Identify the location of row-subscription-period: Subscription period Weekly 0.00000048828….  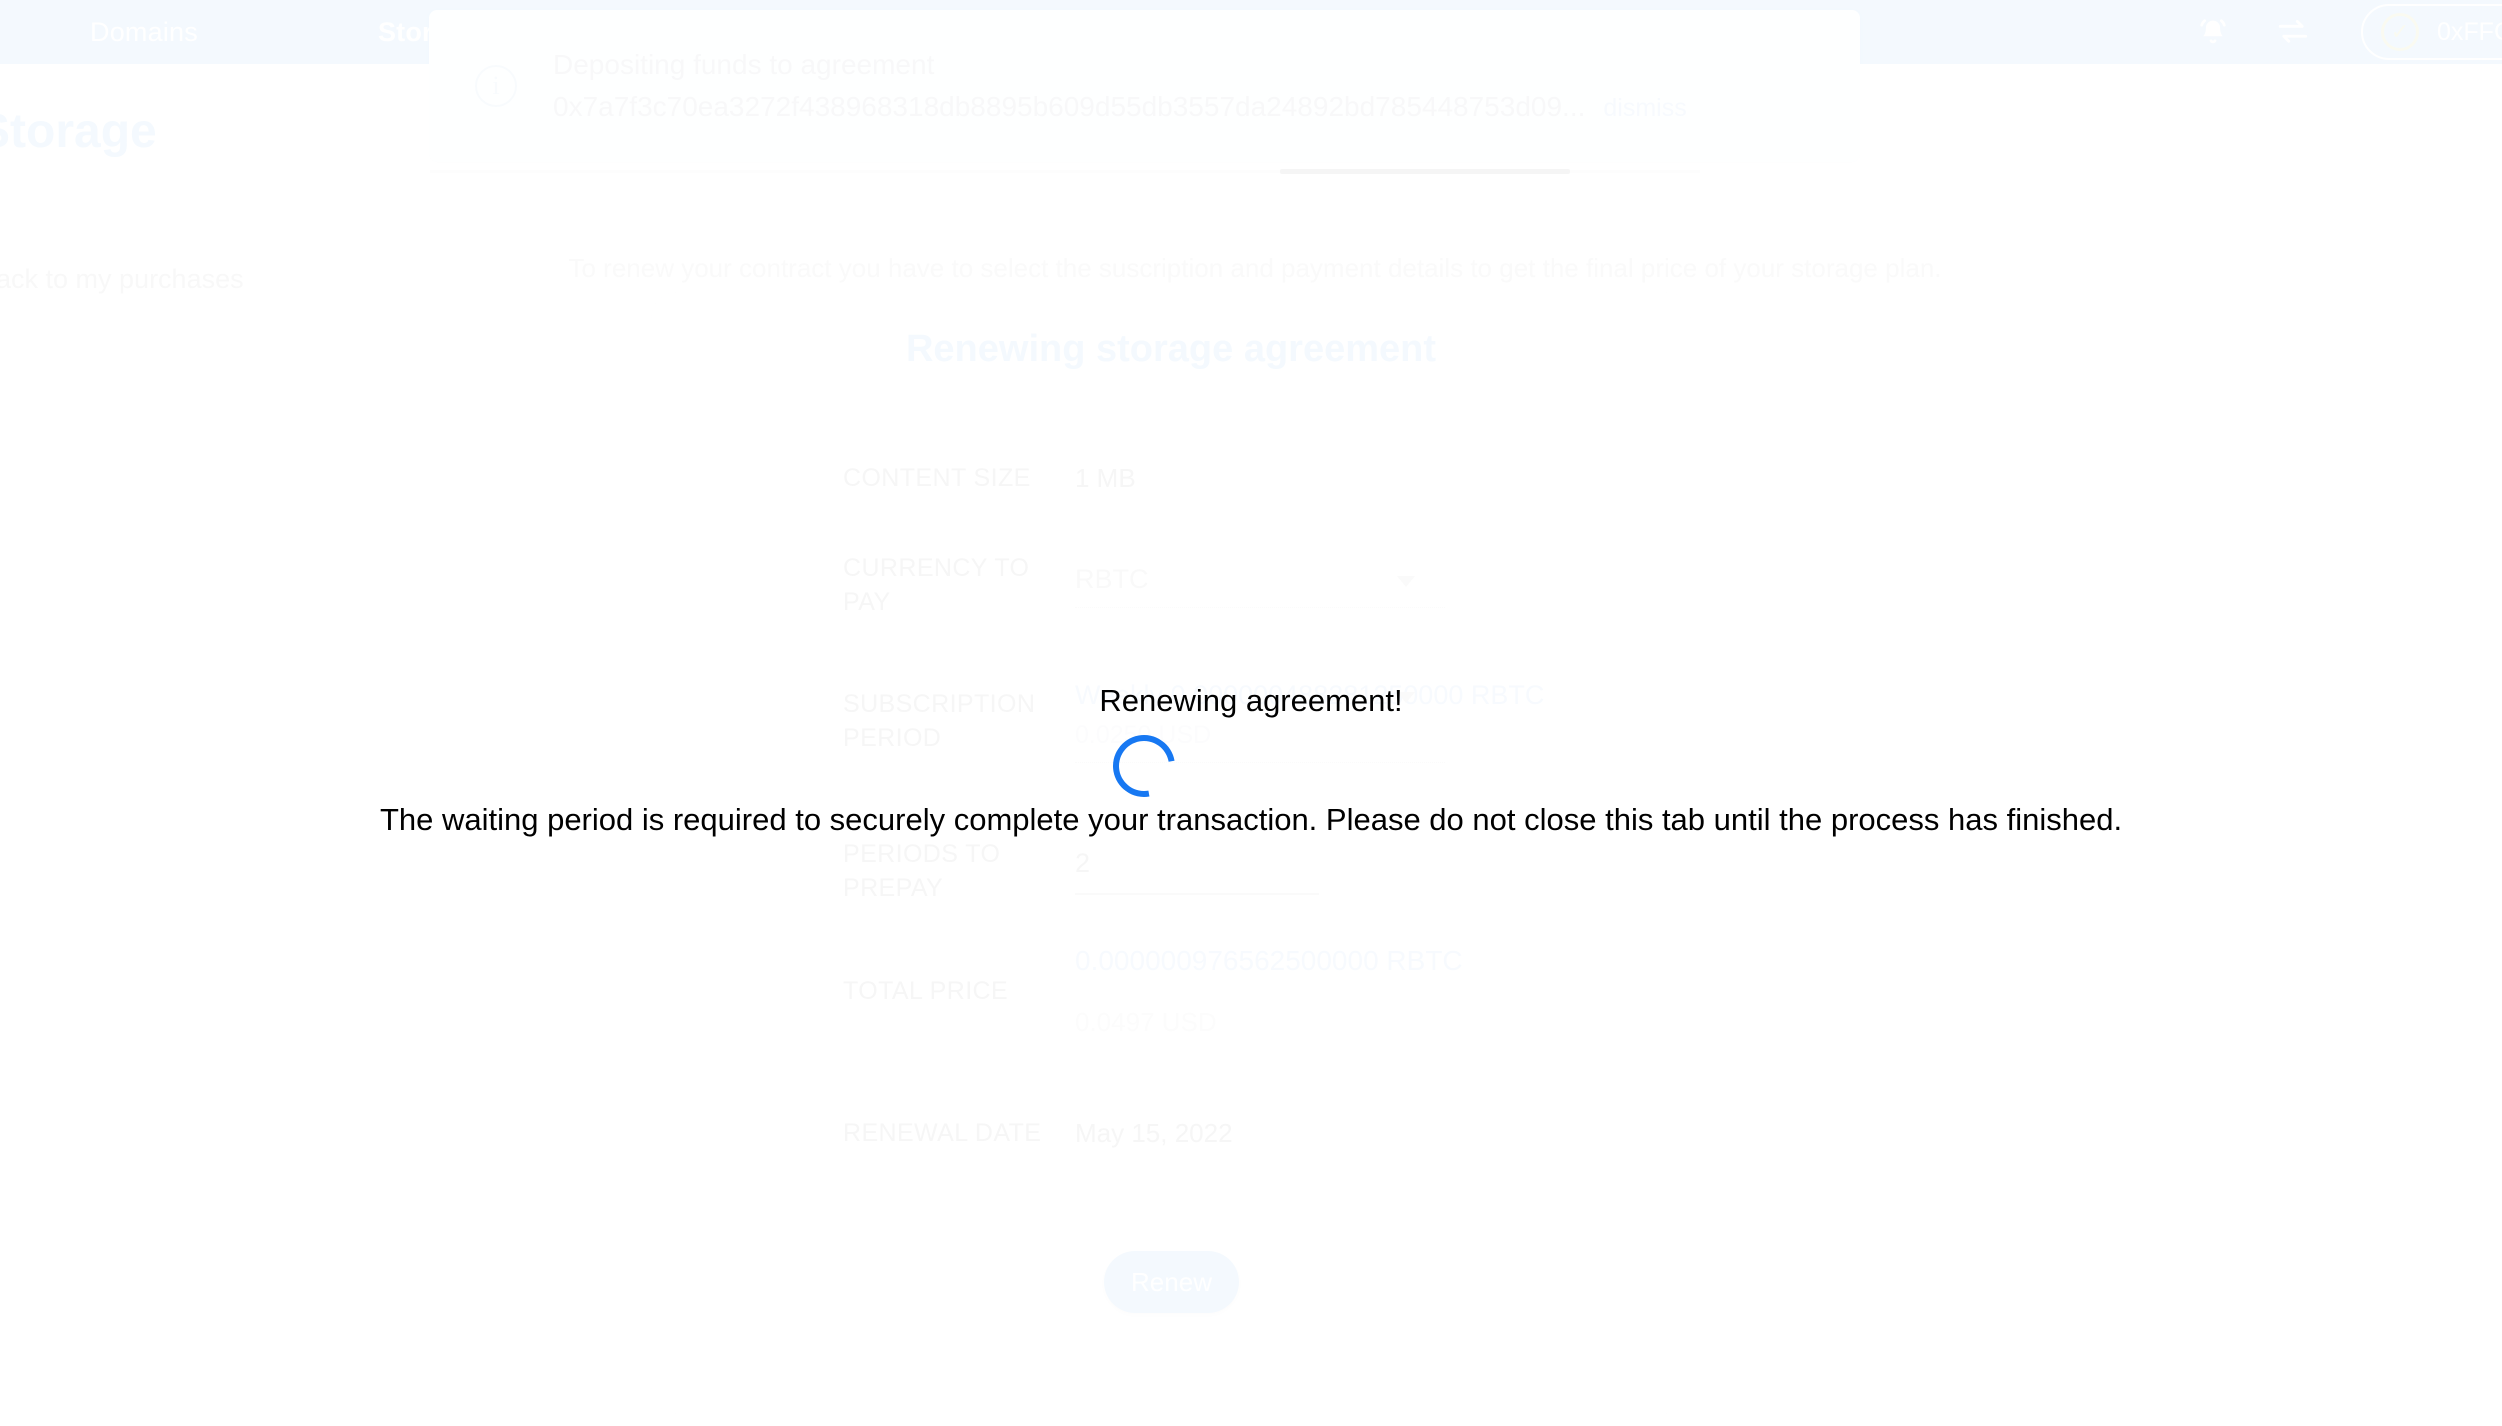
(1193, 721).